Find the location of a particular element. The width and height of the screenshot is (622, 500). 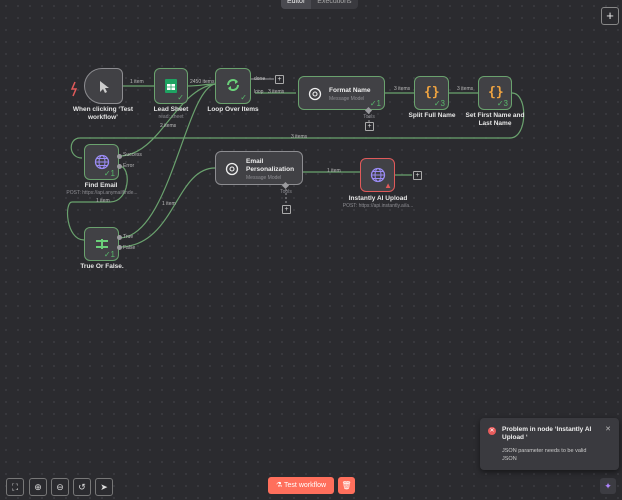

edge-label-e3: 3 items is located at coordinates (276, 92).